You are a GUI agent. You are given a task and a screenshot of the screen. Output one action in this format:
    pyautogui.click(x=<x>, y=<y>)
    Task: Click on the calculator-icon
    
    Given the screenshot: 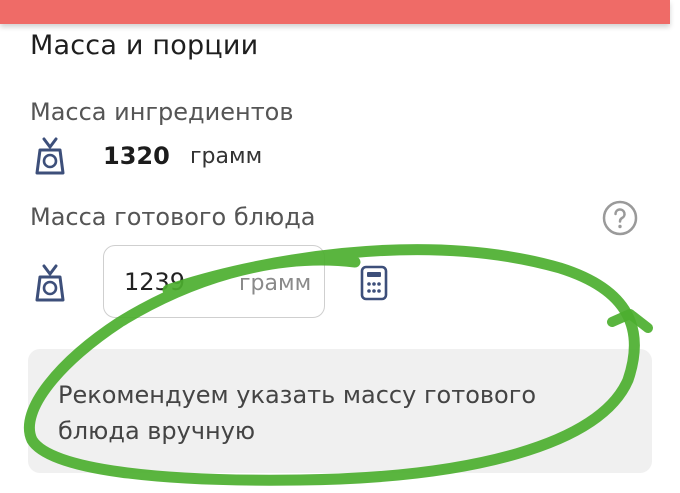 What is the action you would take?
    pyautogui.click(x=374, y=283)
    